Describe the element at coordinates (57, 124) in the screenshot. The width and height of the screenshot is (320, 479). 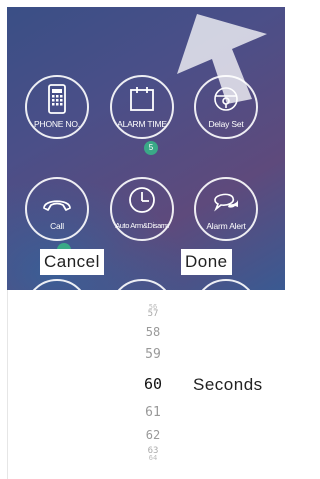
I see `tile-label: PHONE NO.` at that location.